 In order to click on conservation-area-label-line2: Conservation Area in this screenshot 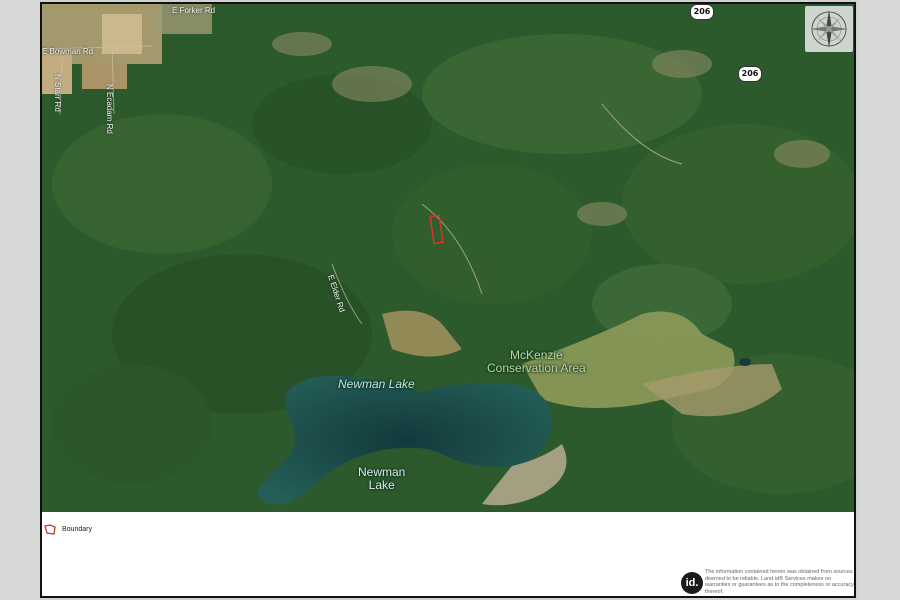, I will do `click(536, 368)`.